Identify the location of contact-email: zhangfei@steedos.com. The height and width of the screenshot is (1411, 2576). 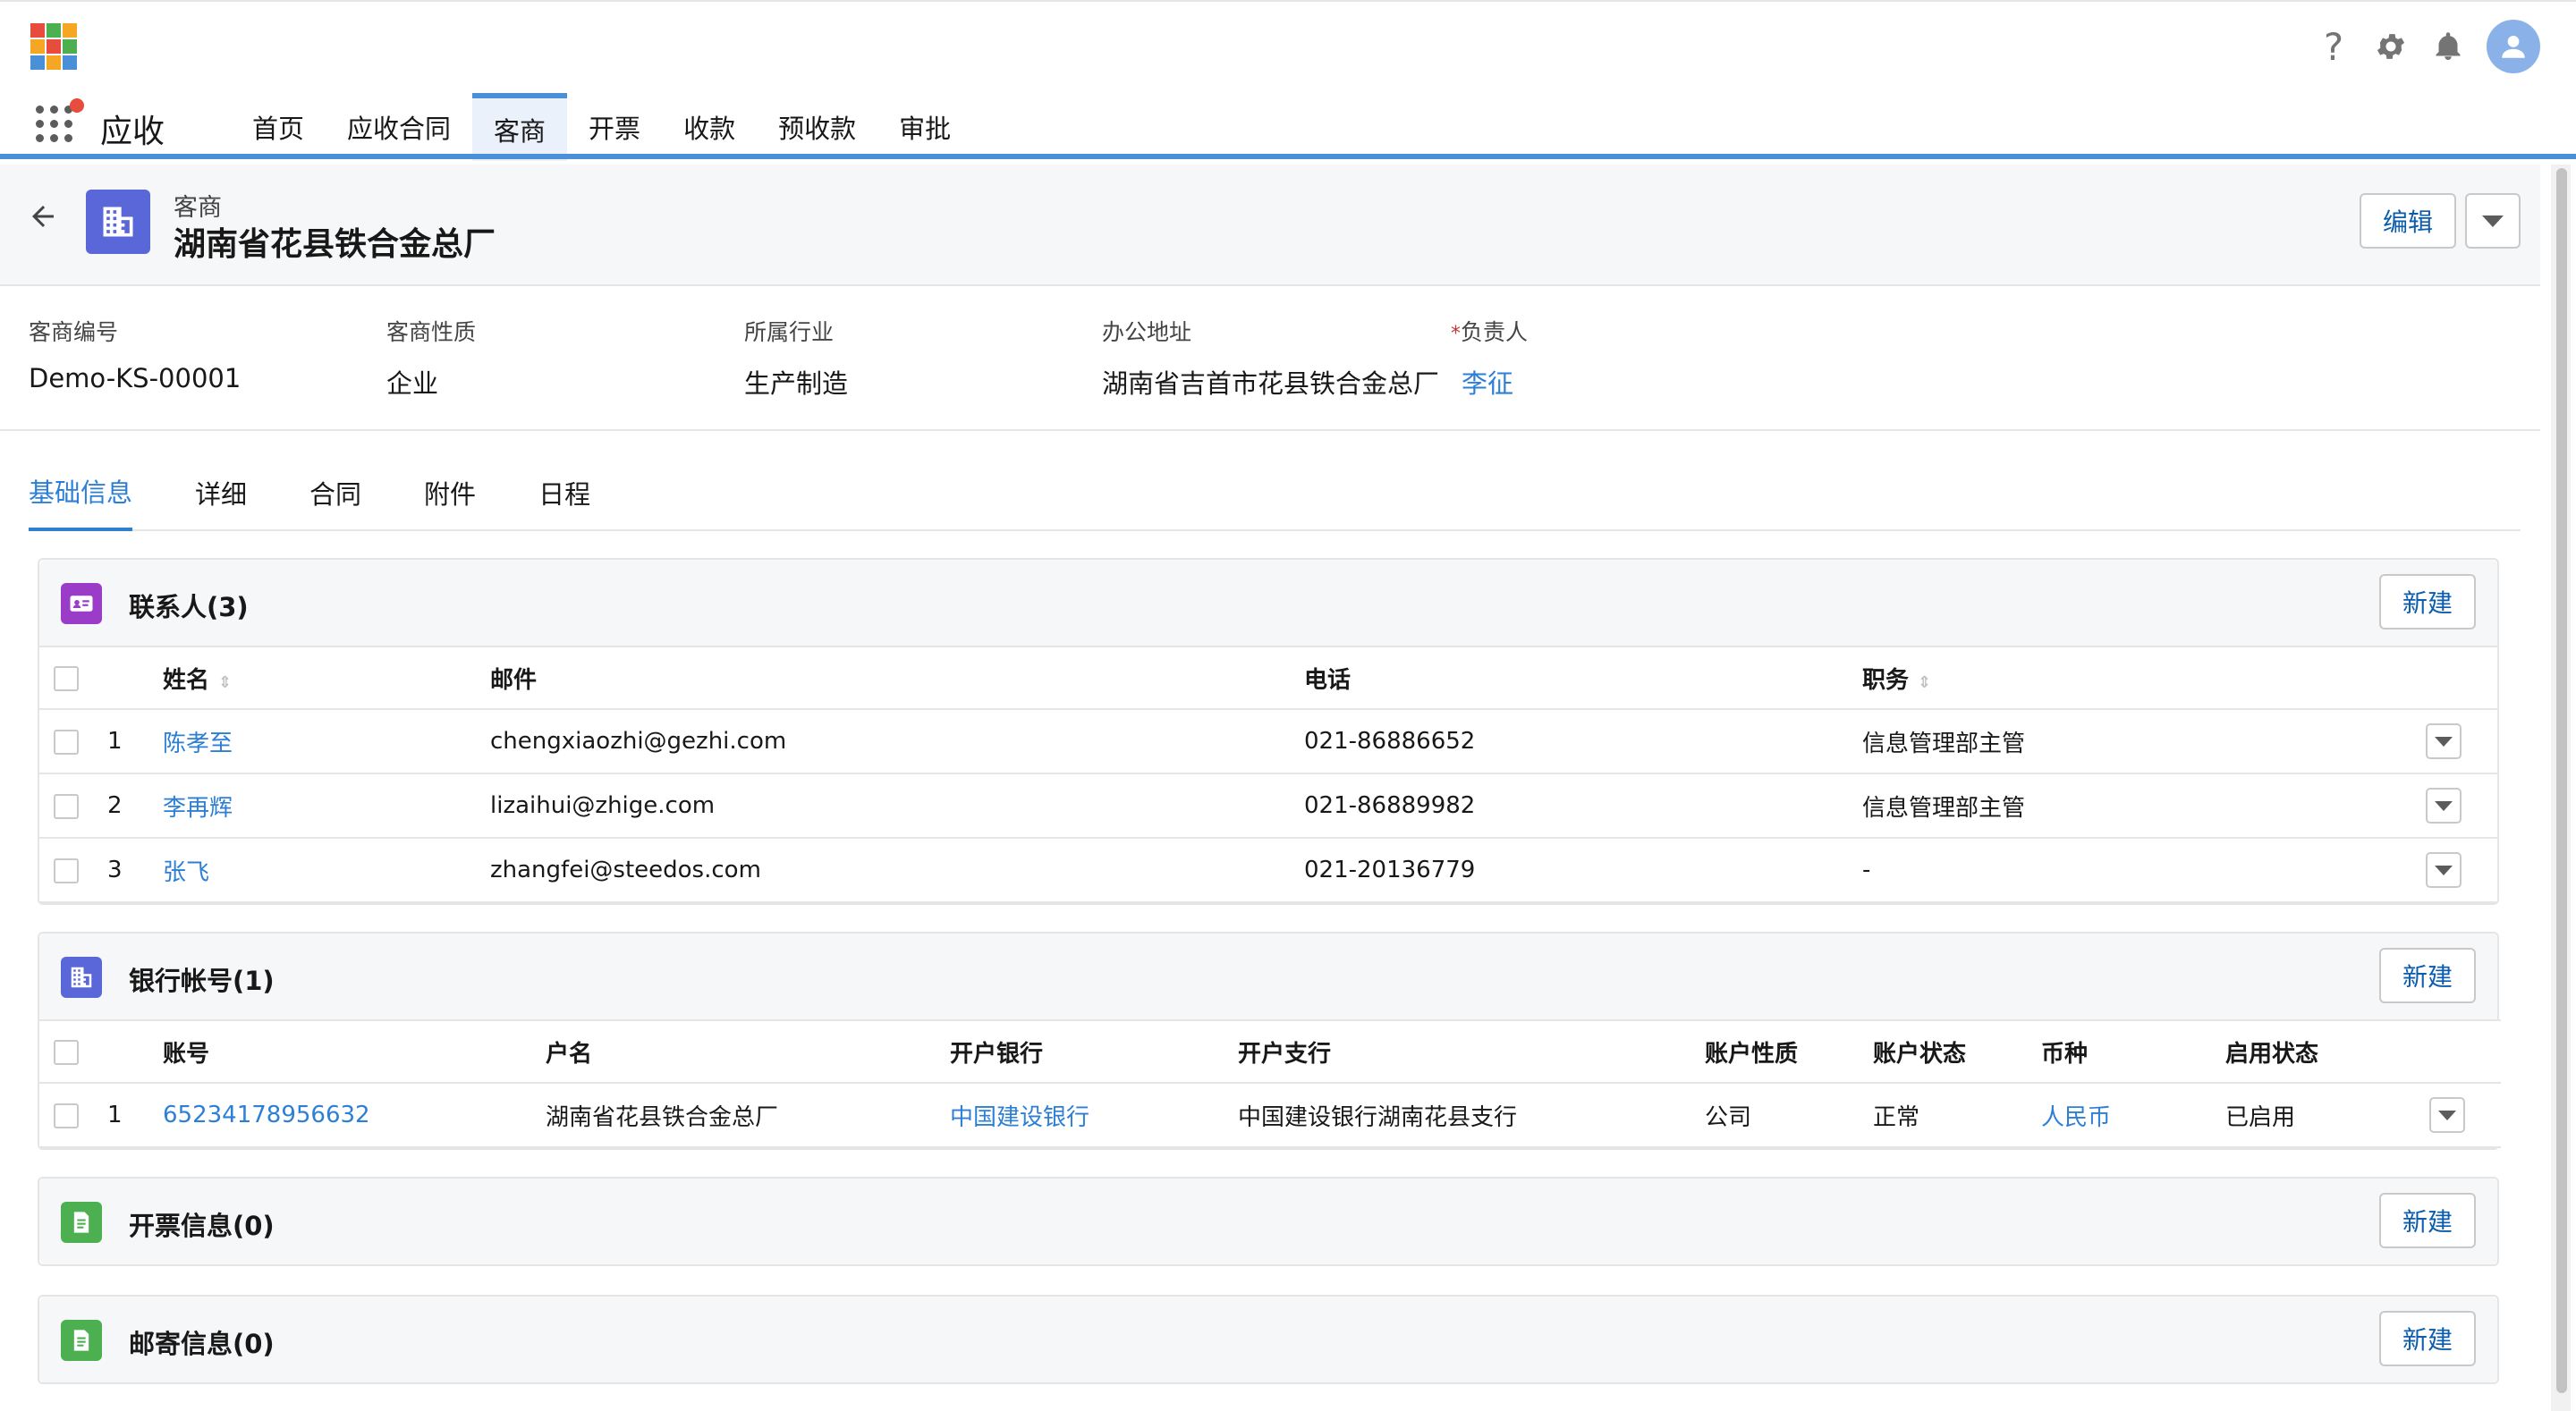
(897, 870).